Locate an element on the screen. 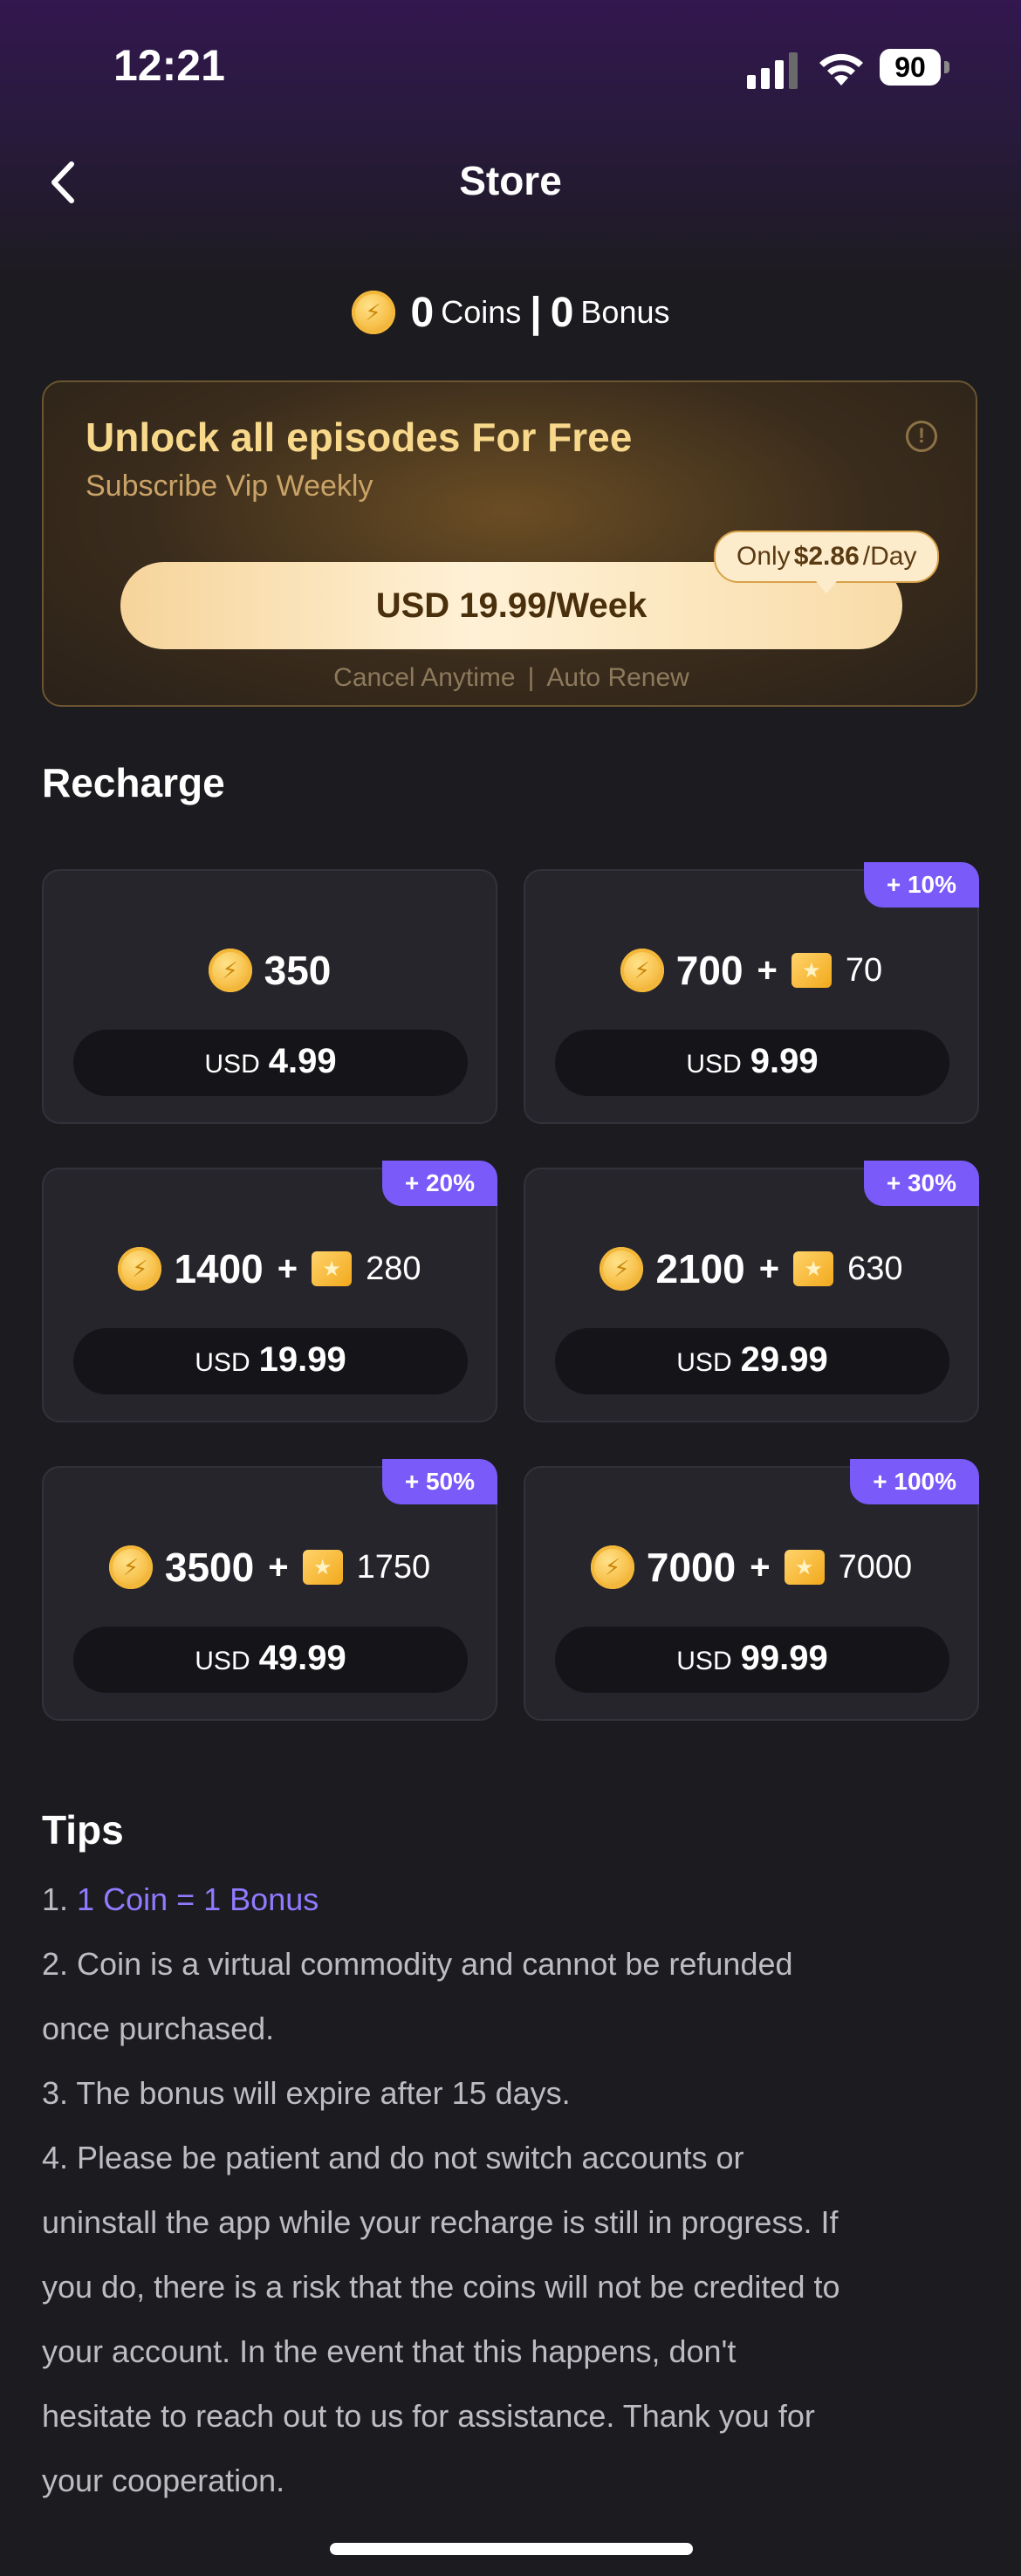 This screenshot has height=2576, width=1021. tip-line: your cooperation. is located at coordinates (513, 2481).